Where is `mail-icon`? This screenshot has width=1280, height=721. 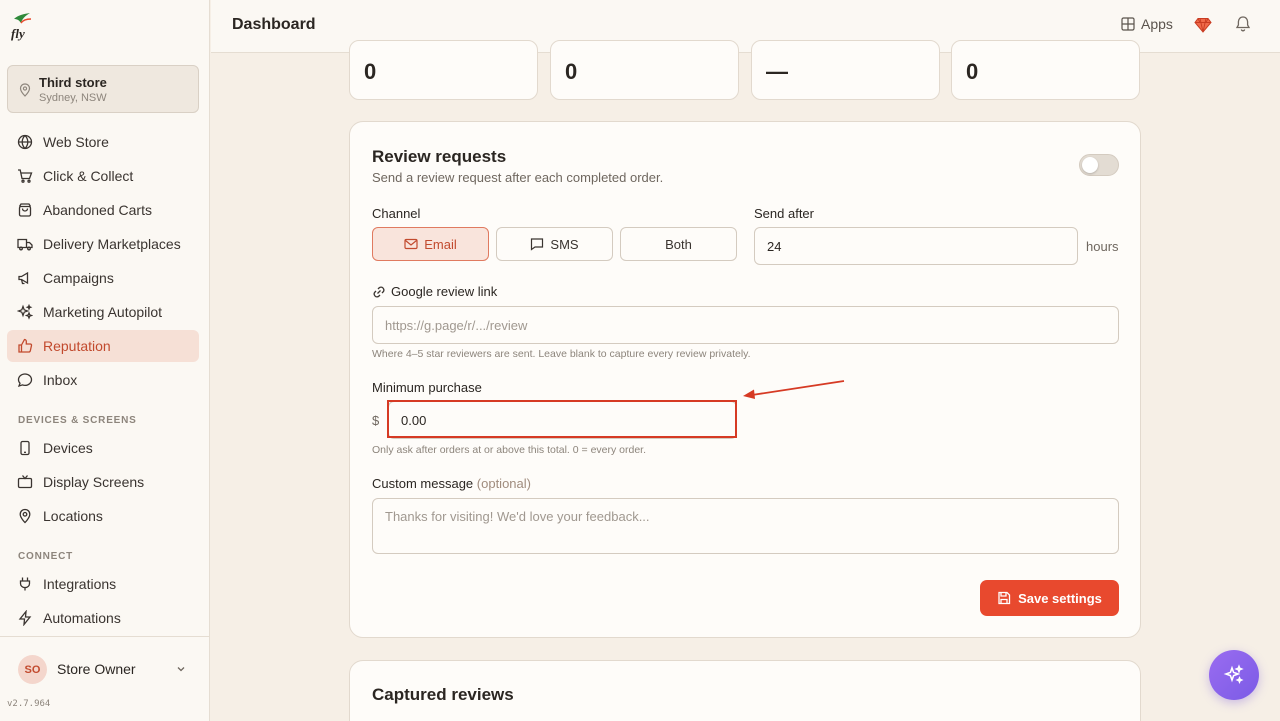 mail-icon is located at coordinates (411, 244).